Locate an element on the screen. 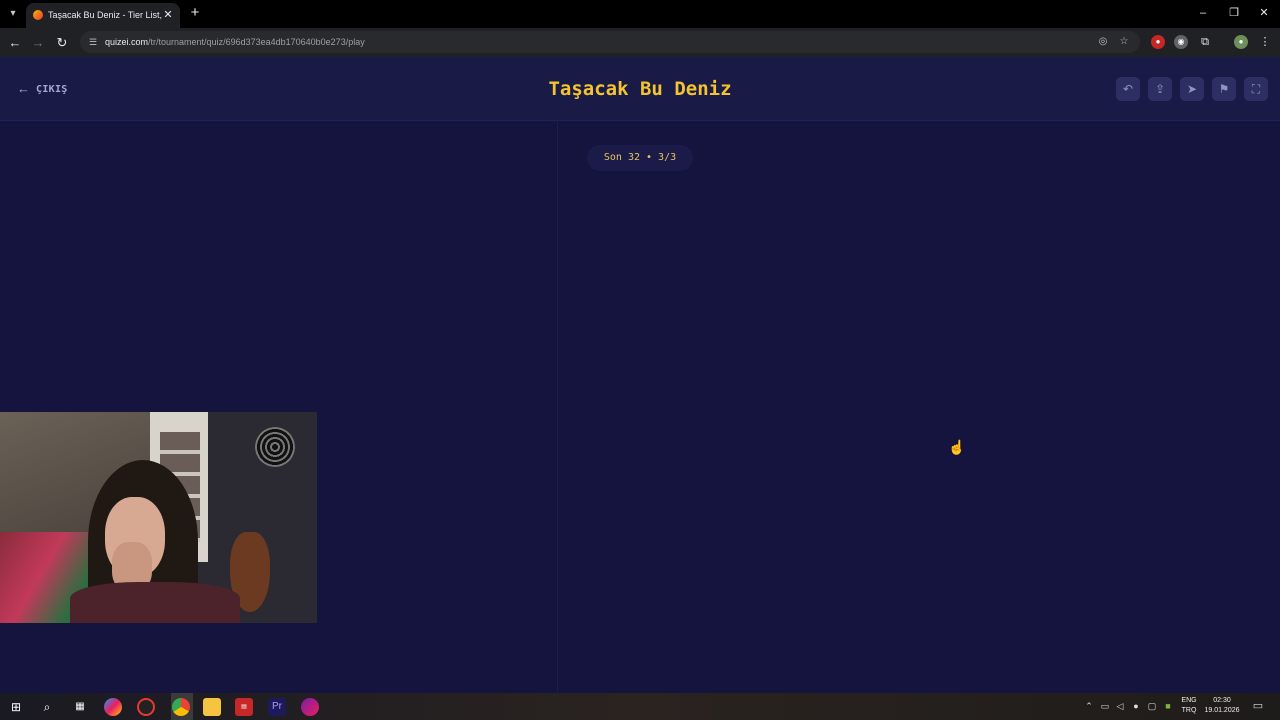 This screenshot has width=1280, height=720. center-divider is located at coordinates (557, 407).